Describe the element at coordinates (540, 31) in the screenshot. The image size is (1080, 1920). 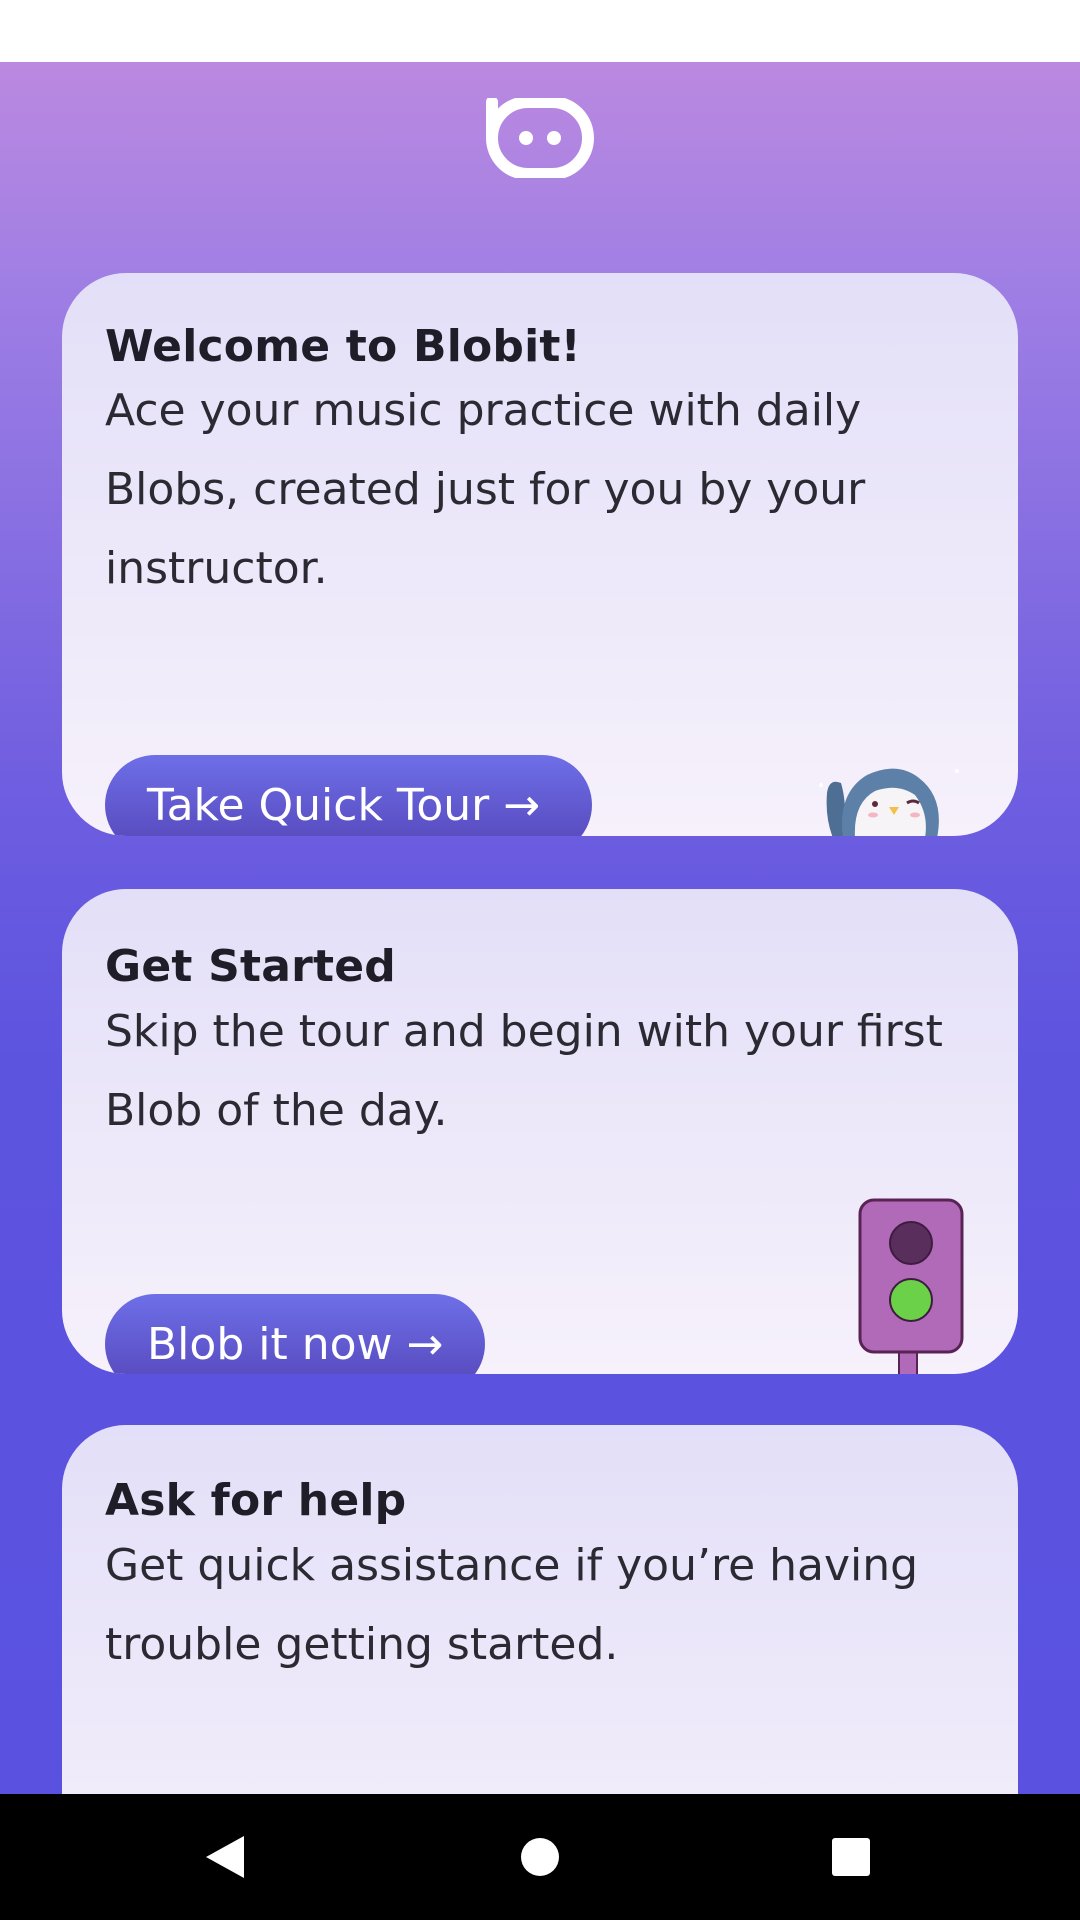
I see `status-bar` at that location.